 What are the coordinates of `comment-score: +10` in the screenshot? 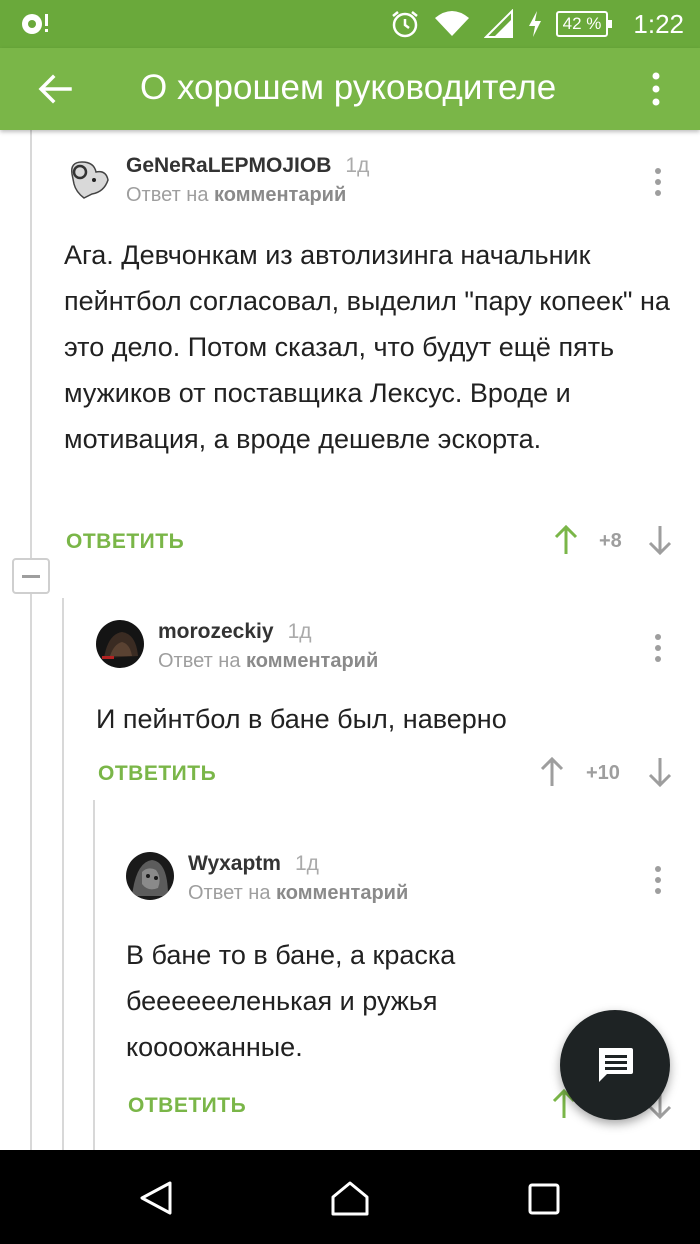 It's located at (603, 773).